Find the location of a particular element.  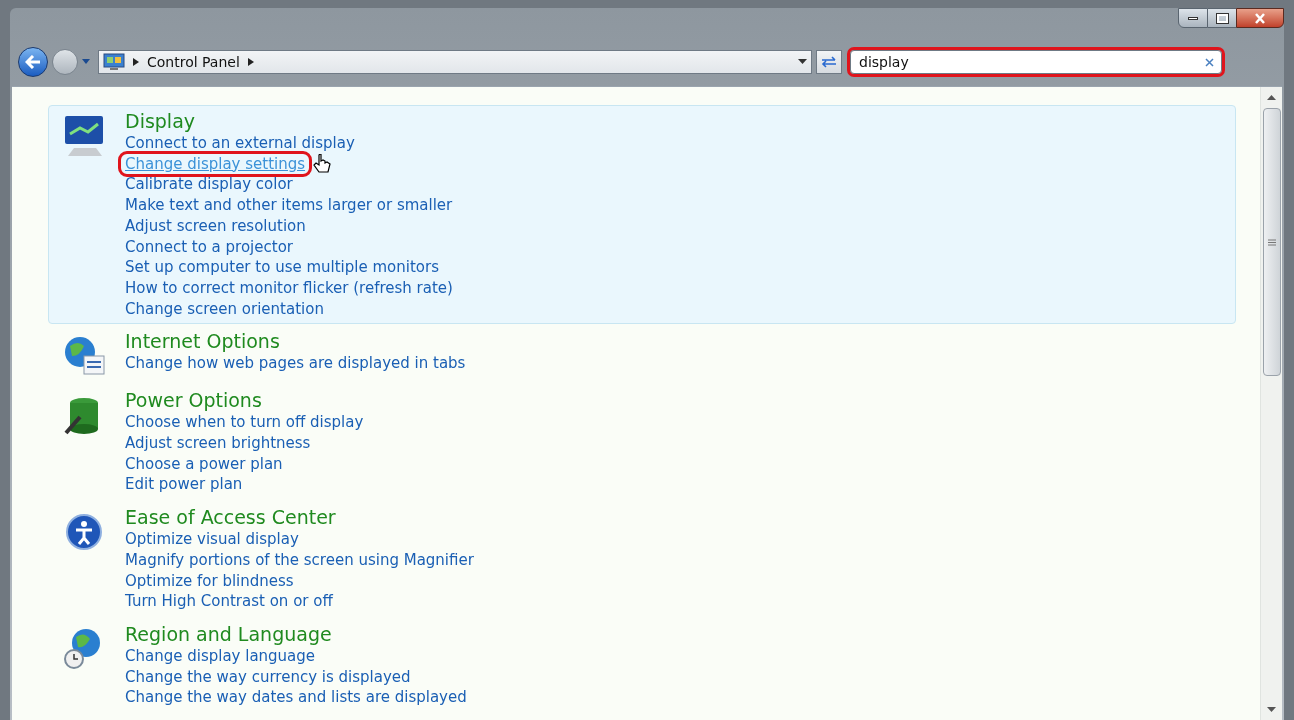

scroll-up-icon is located at coordinates (1271, 97).